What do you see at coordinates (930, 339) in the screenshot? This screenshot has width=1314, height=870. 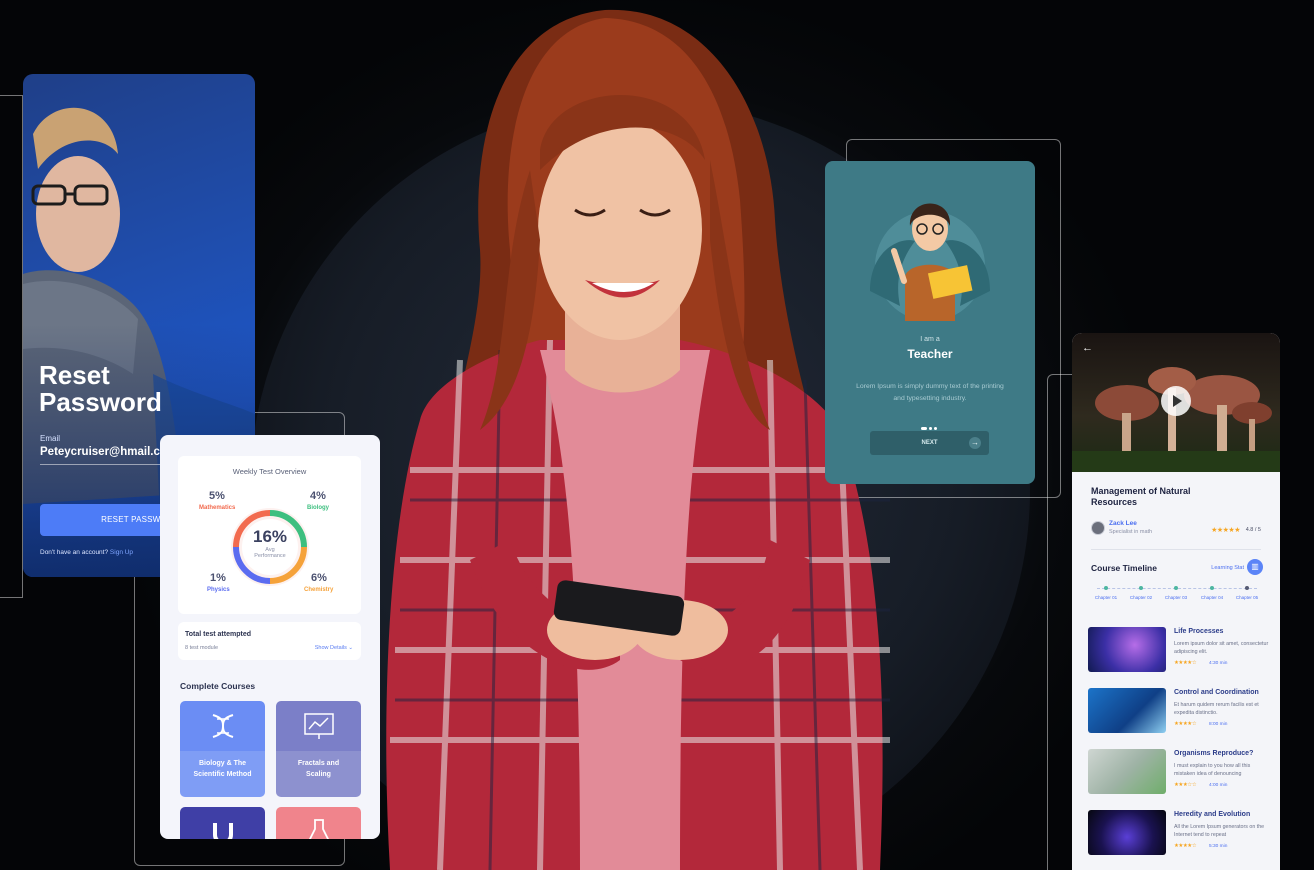 I see `onboarding-intro: I am a` at bounding box center [930, 339].